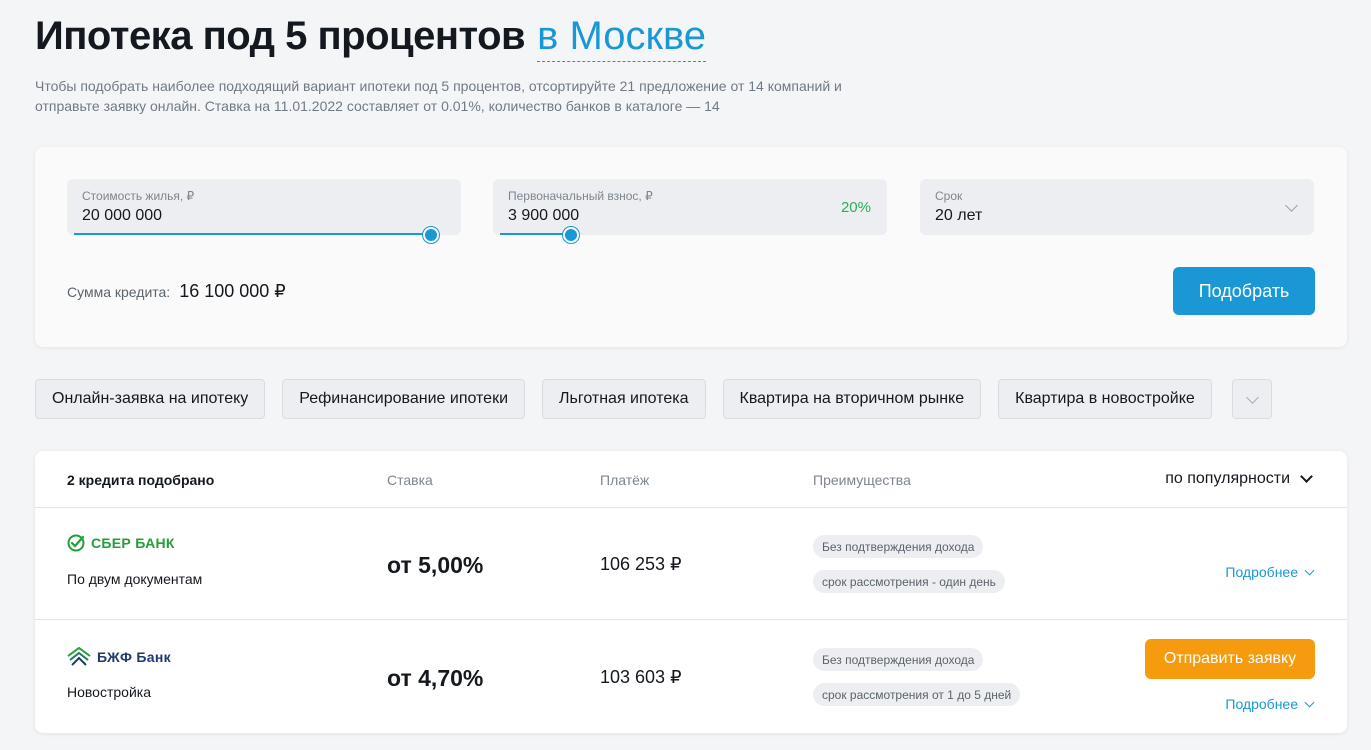 The height and width of the screenshot is (750, 1371). I want to click on price-slider-track, so click(252, 234).